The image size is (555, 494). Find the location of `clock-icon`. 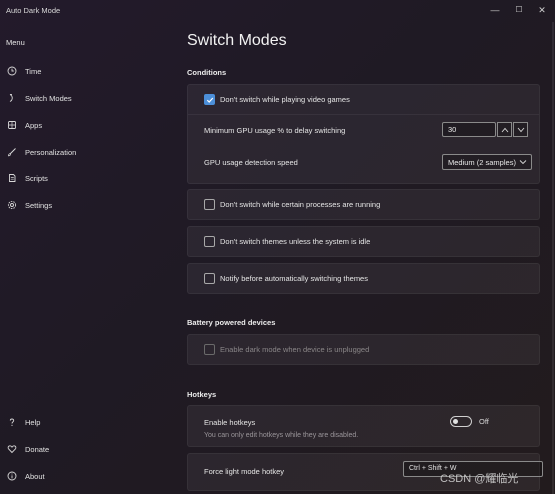

clock-icon is located at coordinates (12, 71).